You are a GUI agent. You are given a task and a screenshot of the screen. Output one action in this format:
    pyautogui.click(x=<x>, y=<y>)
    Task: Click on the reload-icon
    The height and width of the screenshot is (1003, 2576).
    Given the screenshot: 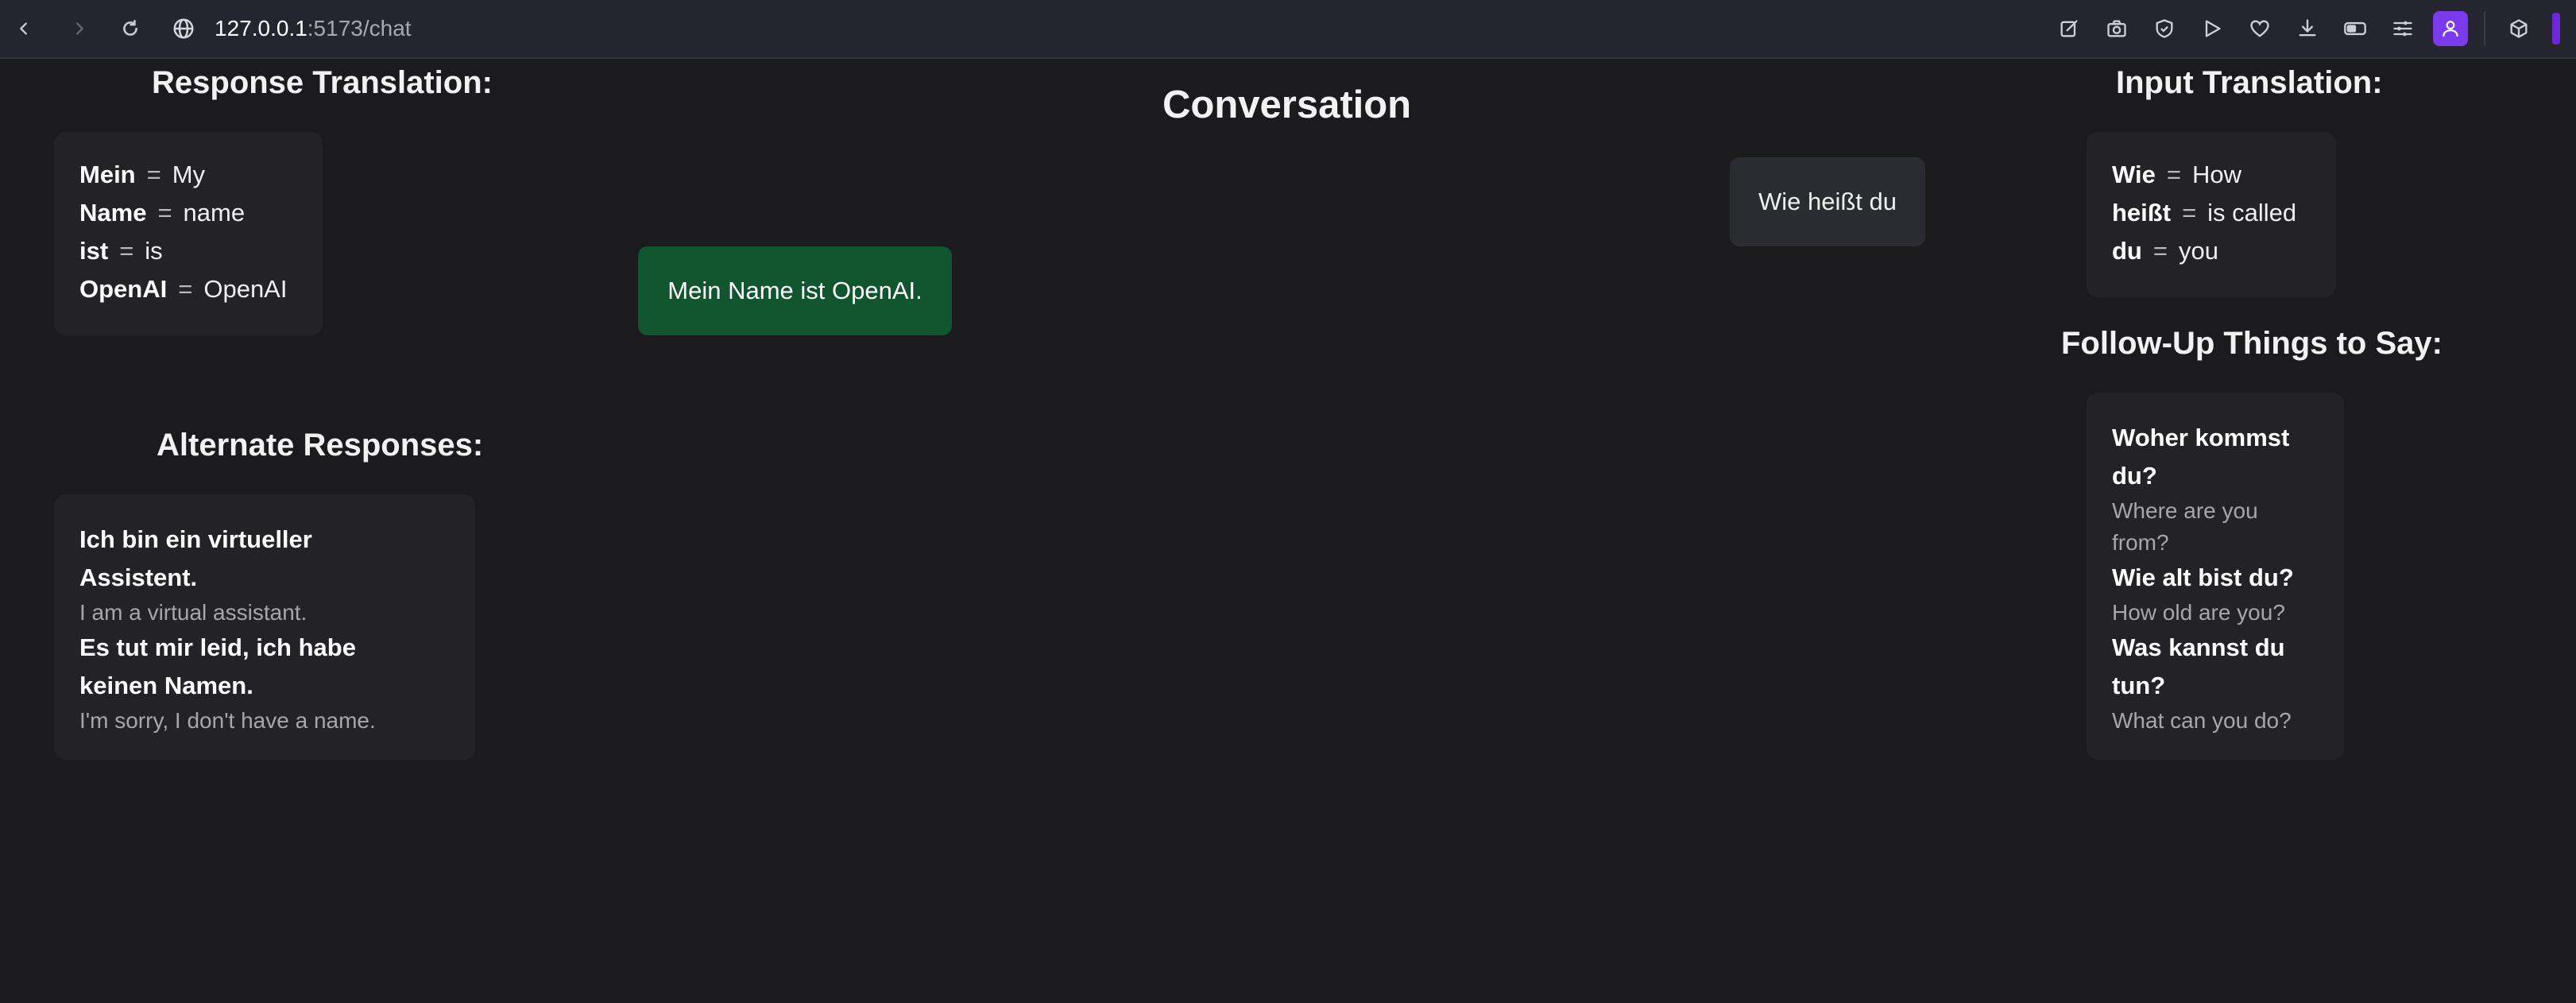 What is the action you would take?
    pyautogui.click(x=130, y=27)
    